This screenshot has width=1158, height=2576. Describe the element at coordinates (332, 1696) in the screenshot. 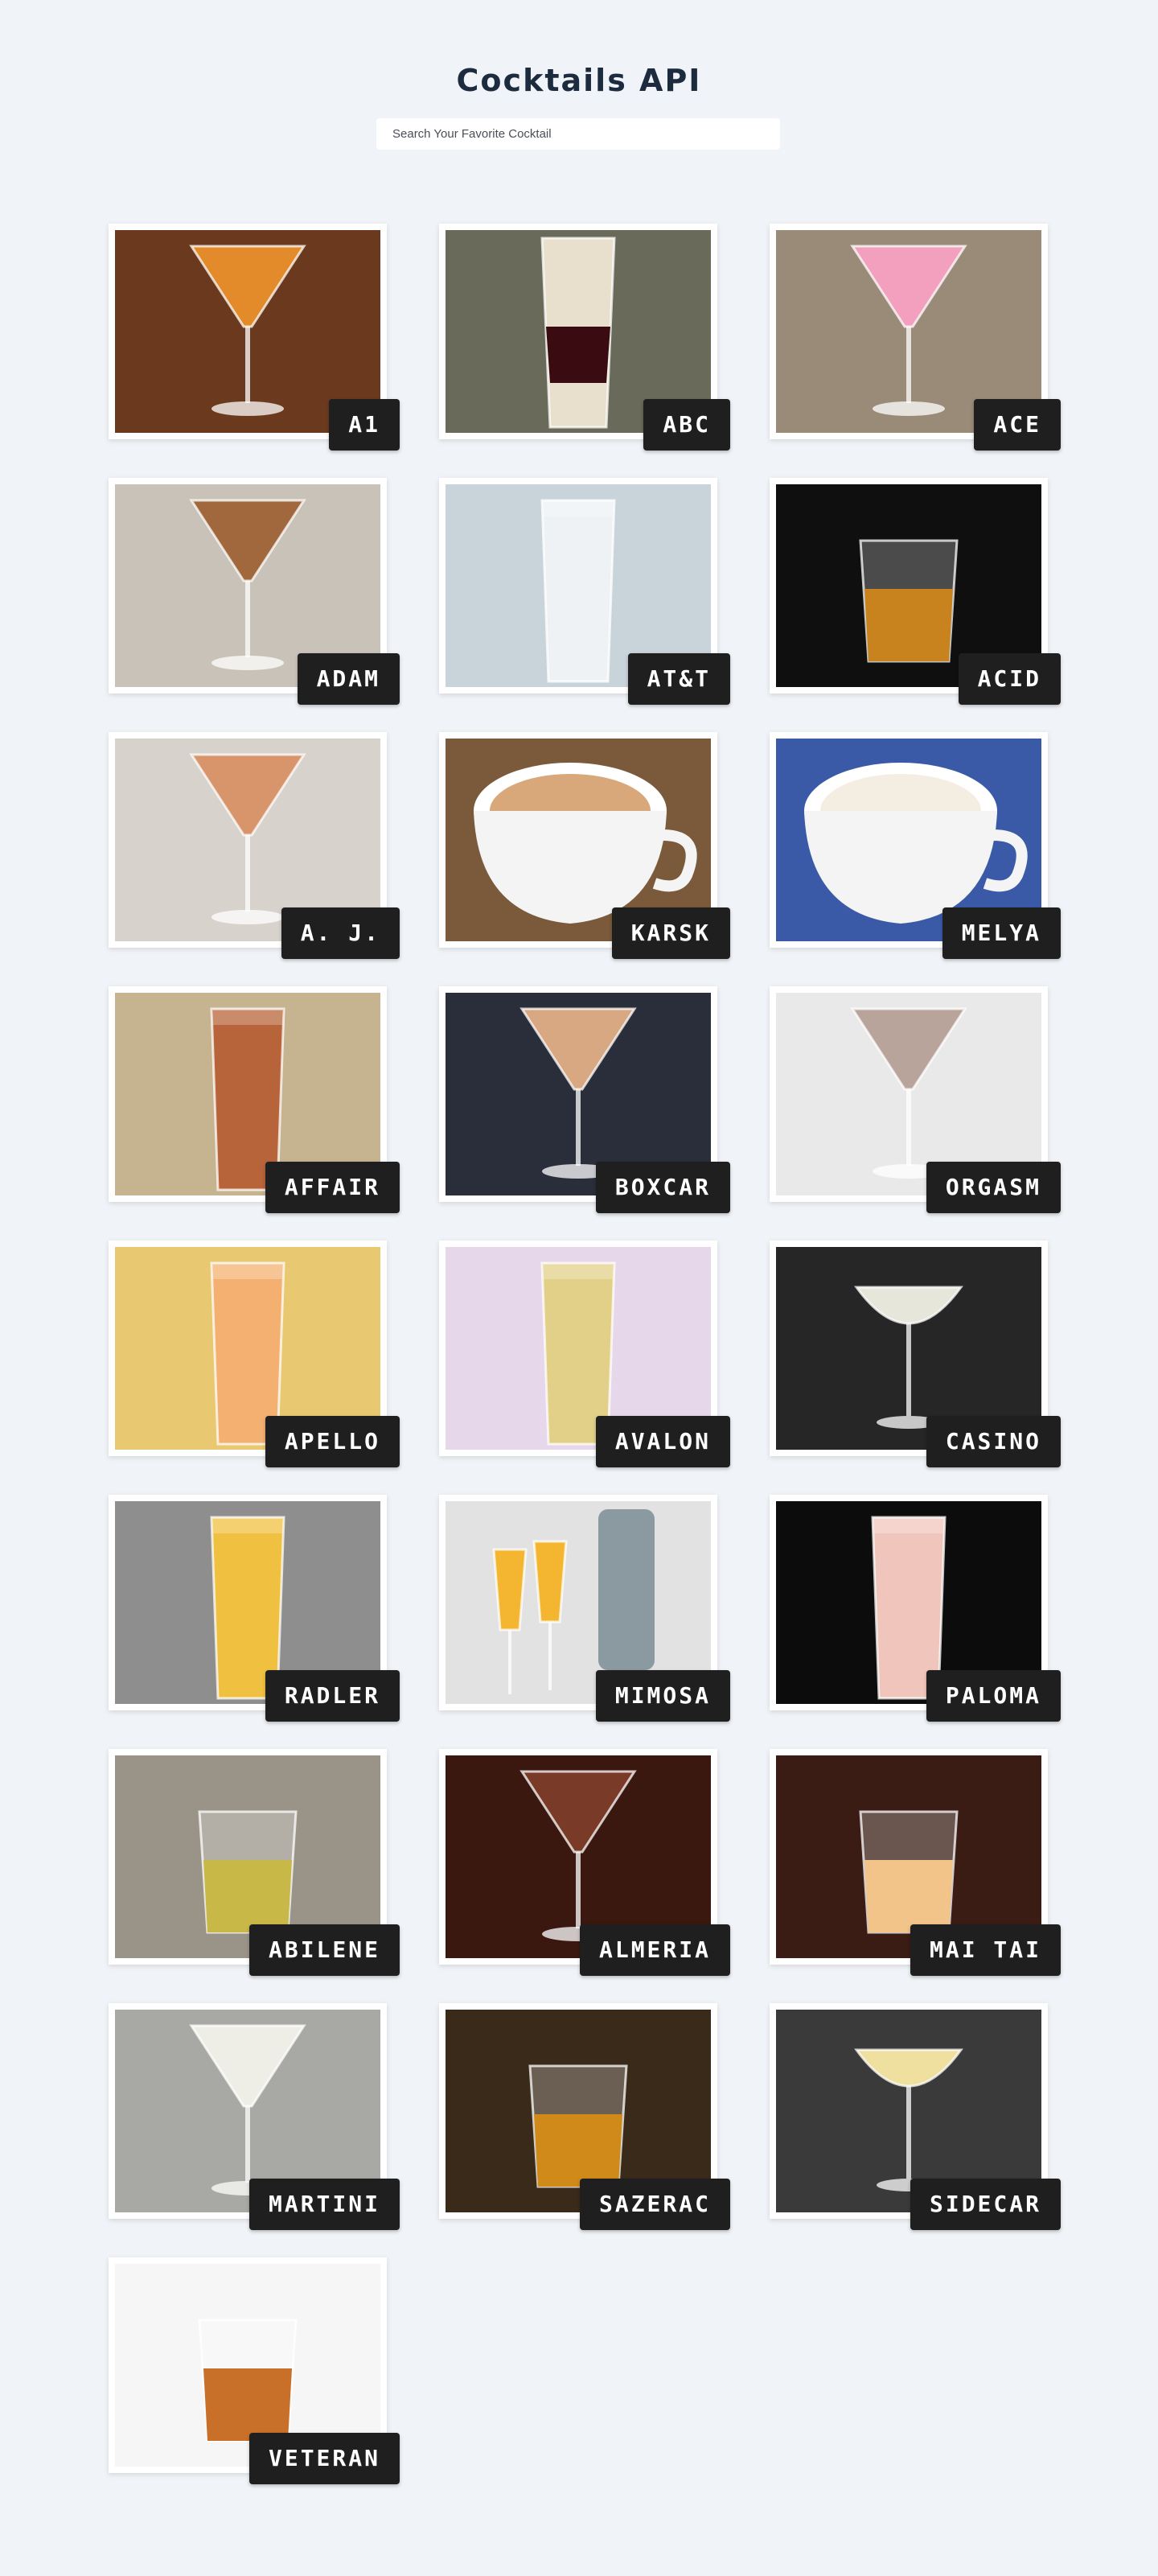

I see `cocktail-name-label: RADLER` at that location.